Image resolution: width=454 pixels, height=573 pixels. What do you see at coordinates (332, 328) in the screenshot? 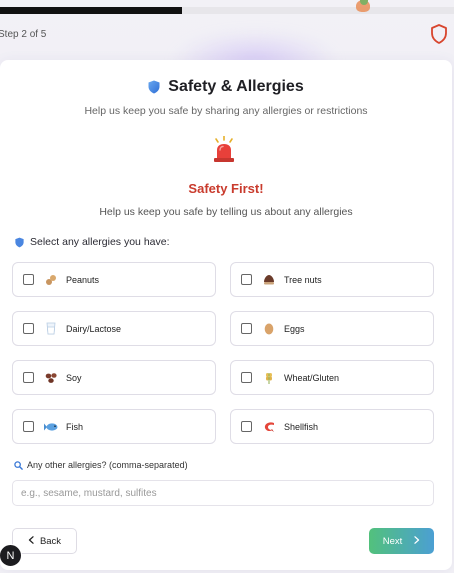
I see `allergy-option-eggs: Eggs` at bounding box center [332, 328].